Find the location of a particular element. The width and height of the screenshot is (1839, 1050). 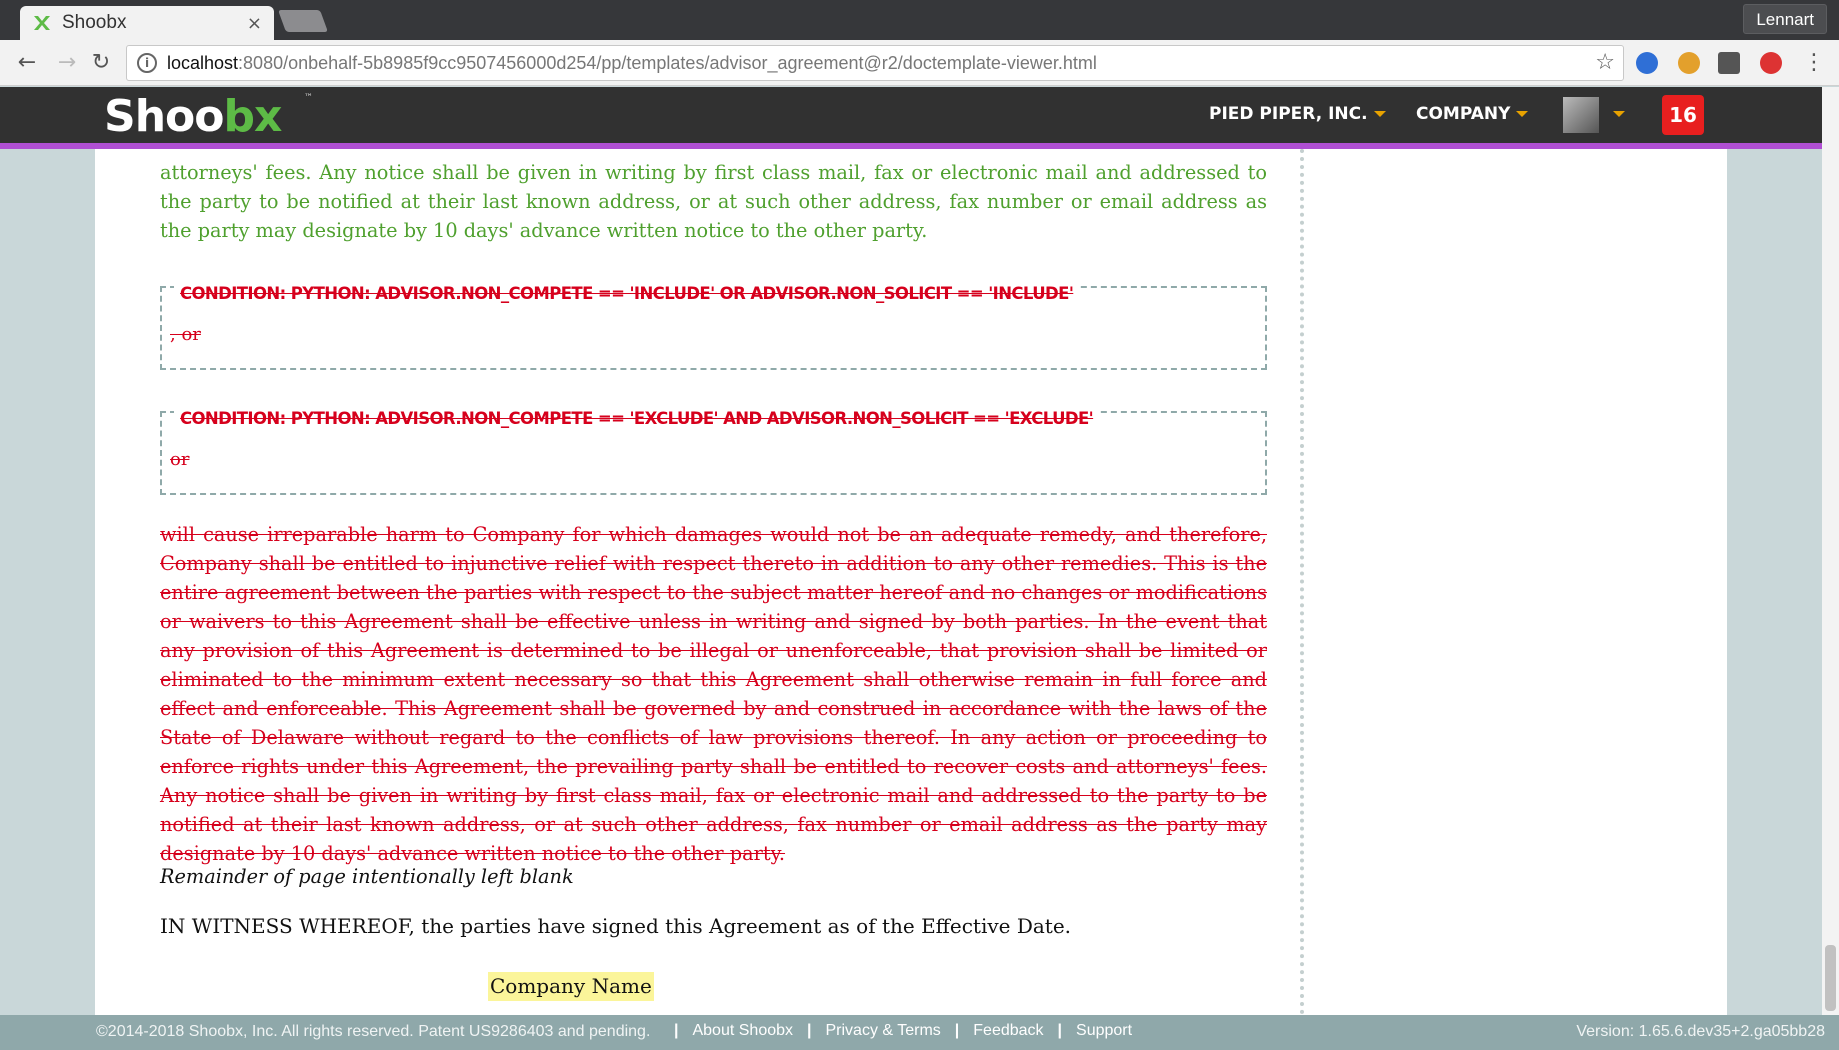

new-tab-button is located at coordinates (303, 21).